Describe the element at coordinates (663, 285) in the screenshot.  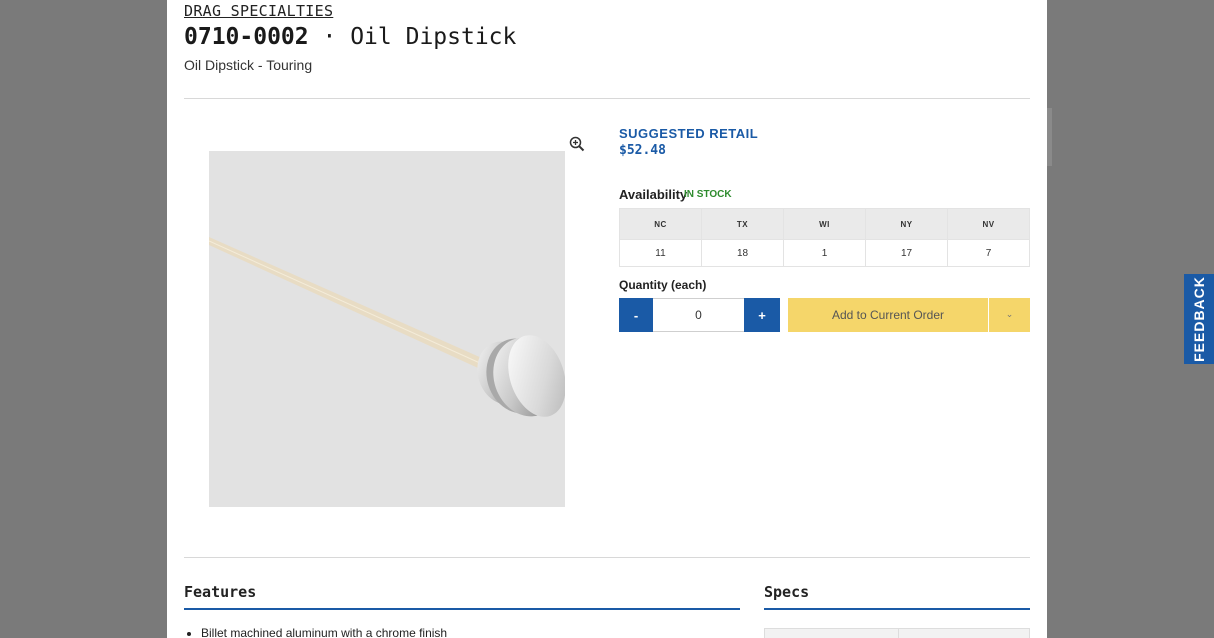
I see `quantity-label: Quantity (each)` at that location.